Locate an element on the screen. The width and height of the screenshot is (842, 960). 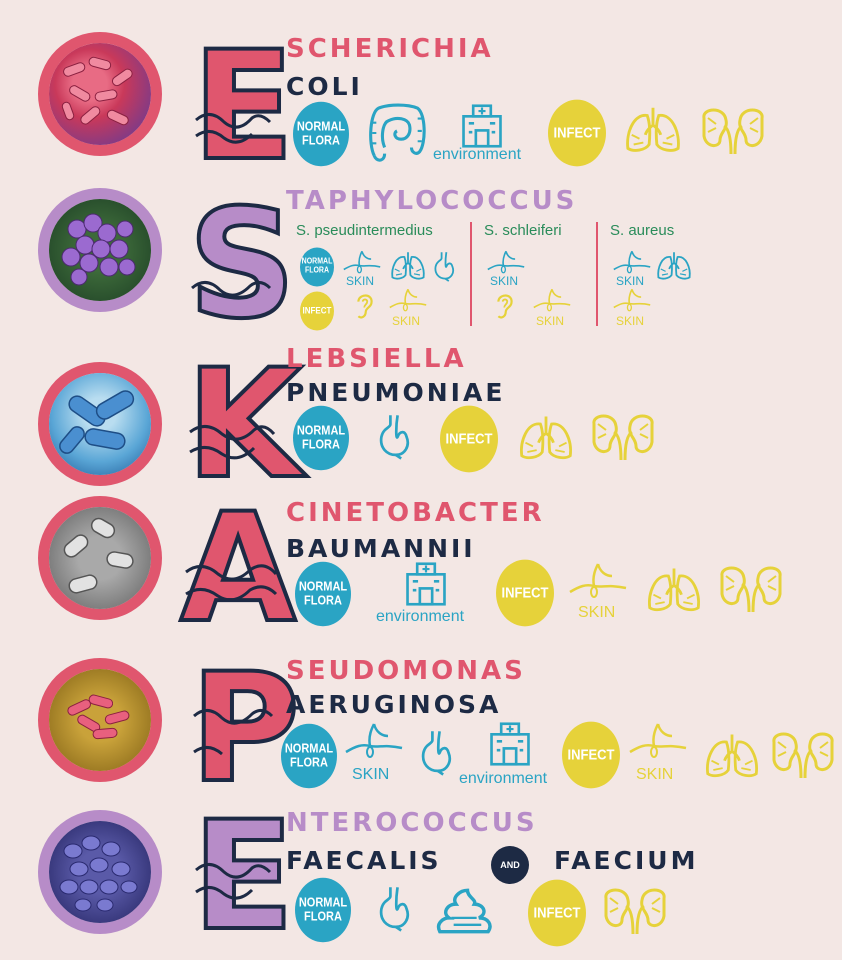
genus-name: NTEROCOCCUS is located at coordinates (412, 823).